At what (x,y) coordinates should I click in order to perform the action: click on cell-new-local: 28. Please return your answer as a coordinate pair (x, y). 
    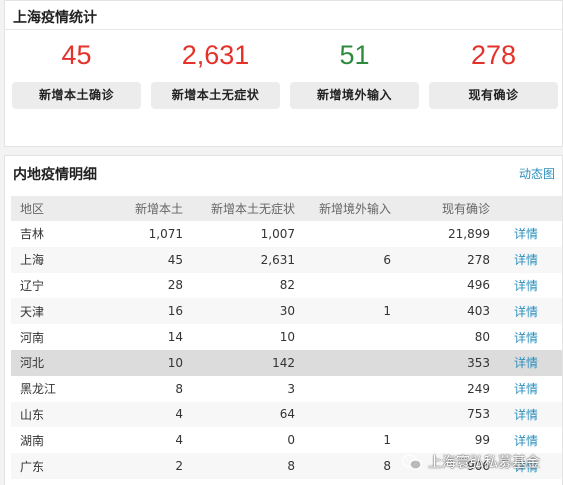
    Looking at the image, I should click on (175, 285).